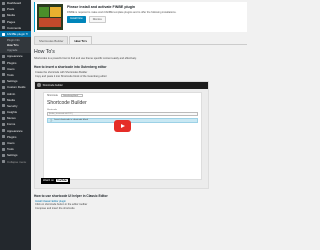  What do you see at coordinates (76, 19) in the screenshot?
I see `install-now-button: Install Now` at bounding box center [76, 19].